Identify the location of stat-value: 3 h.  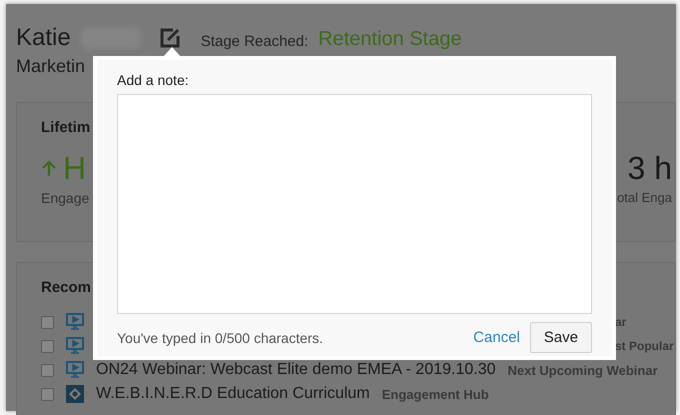
(650, 168).